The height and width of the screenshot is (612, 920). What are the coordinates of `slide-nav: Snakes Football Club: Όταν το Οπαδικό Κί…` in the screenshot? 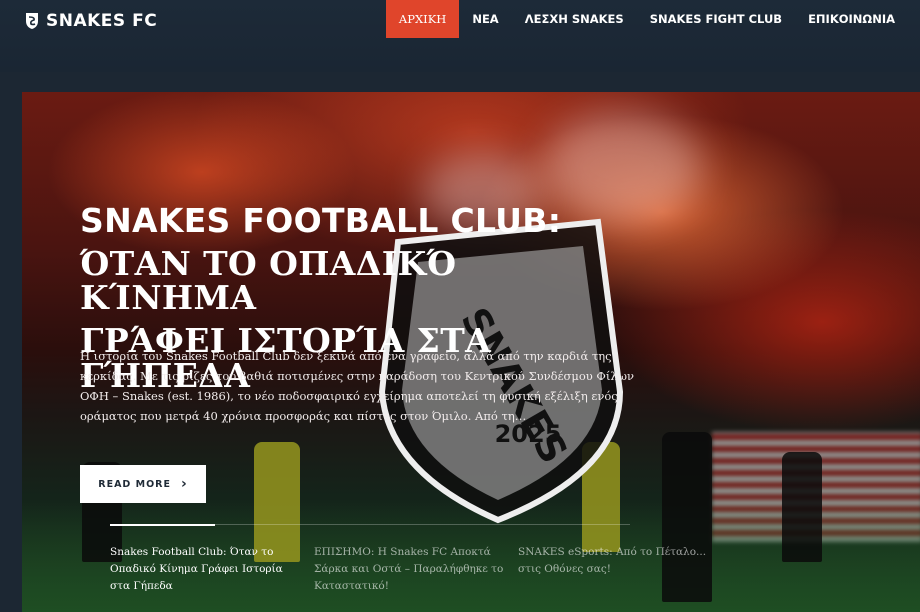 It's located at (416, 569).